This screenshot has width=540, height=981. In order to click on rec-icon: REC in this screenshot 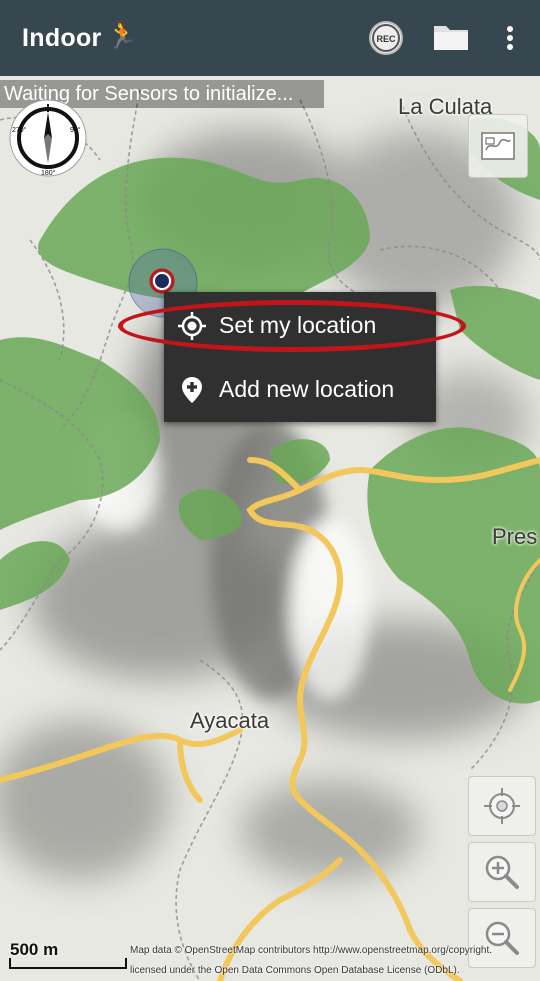, I will do `click(386, 38)`.